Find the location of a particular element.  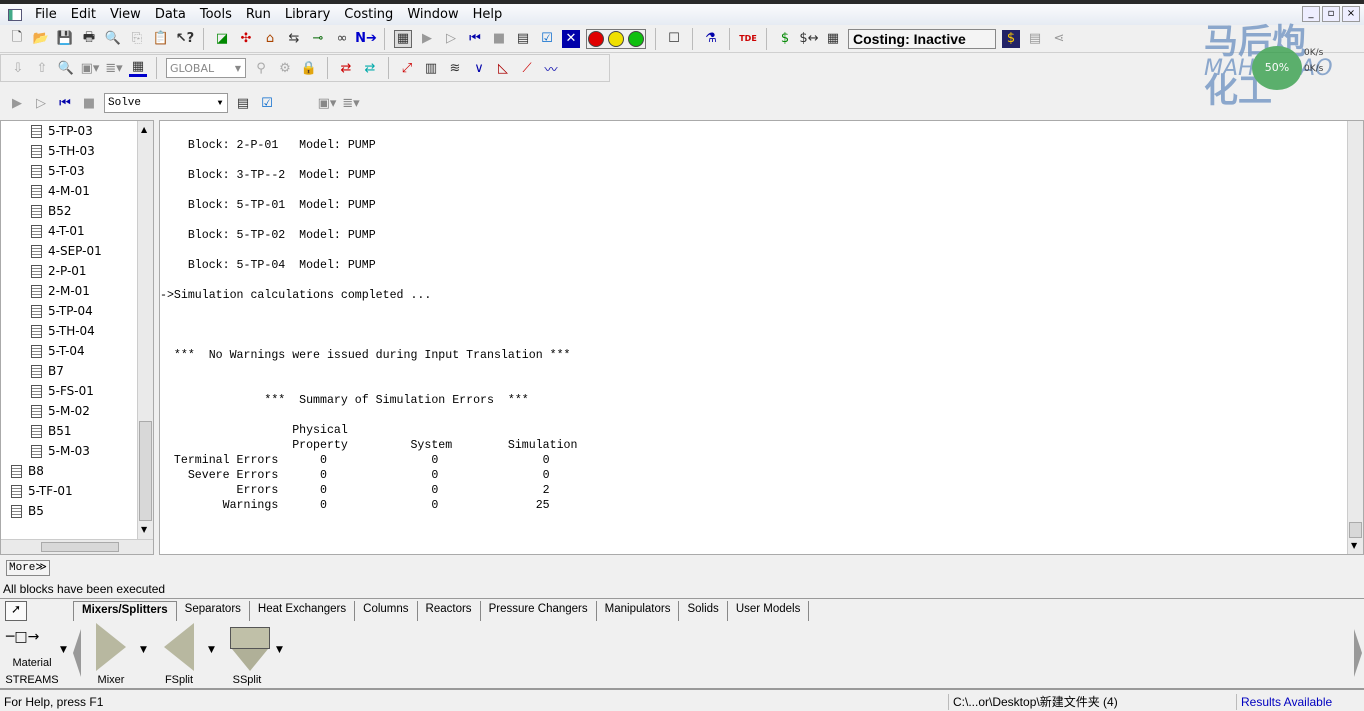

palette-tab: Heat Exchangers is located at coordinates (303, 611).